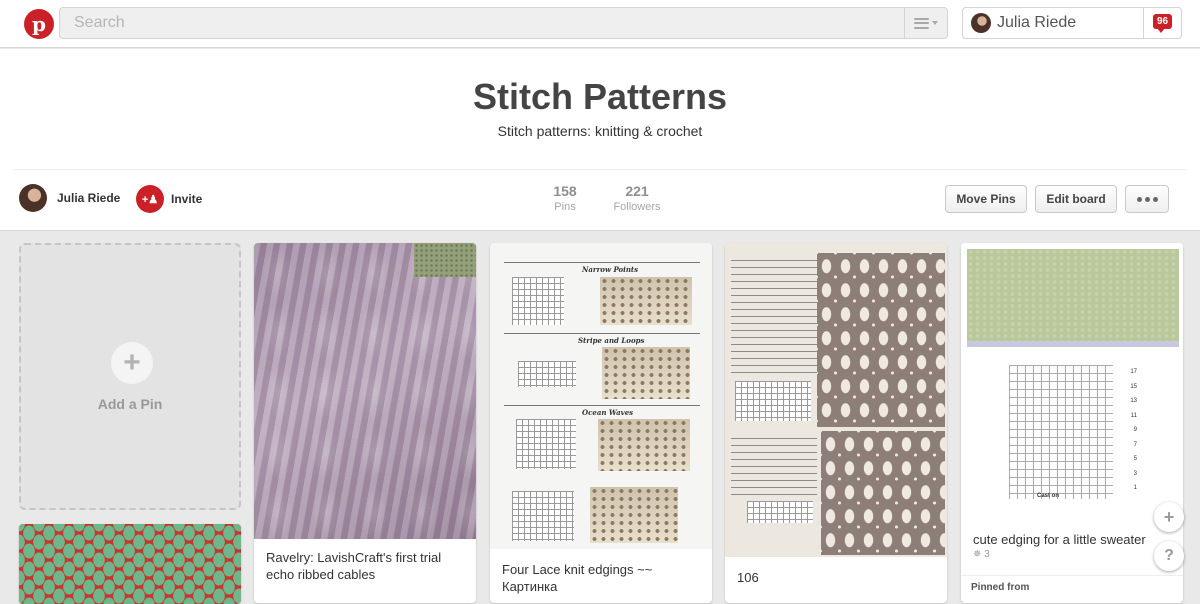  Describe the element at coordinates (39, 24) in the screenshot. I see `pinterest-logo-icon: p` at that location.